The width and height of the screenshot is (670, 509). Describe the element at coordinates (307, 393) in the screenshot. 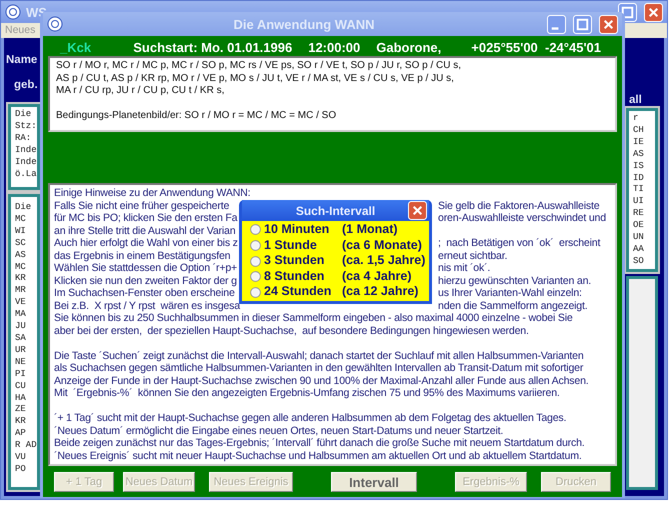

I see `hint-text: Mit ´Ergebnis-%´ können Sie den angezeigten Ergebnis-Umfang zischen 75 und 95% des Maximums variieren.` at that location.